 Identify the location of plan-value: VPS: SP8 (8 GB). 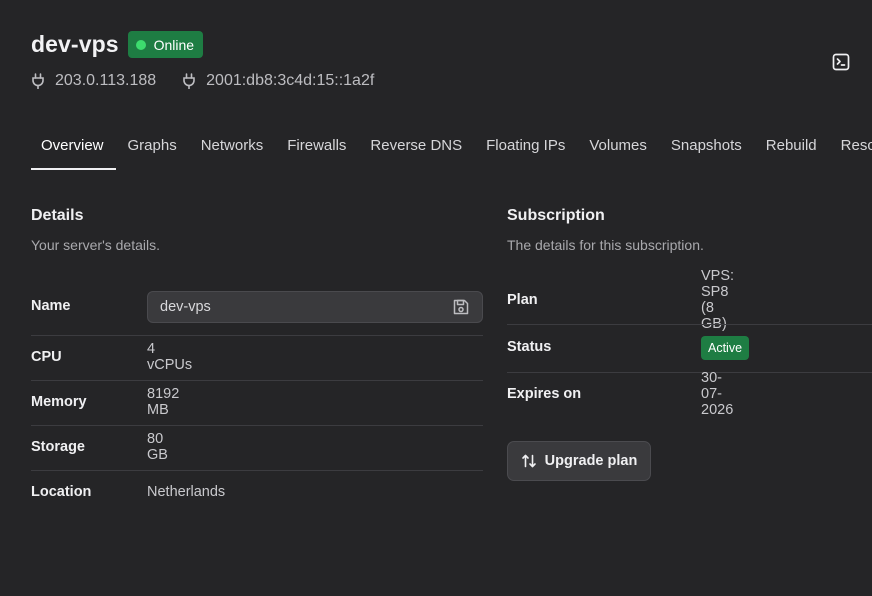
(718, 300).